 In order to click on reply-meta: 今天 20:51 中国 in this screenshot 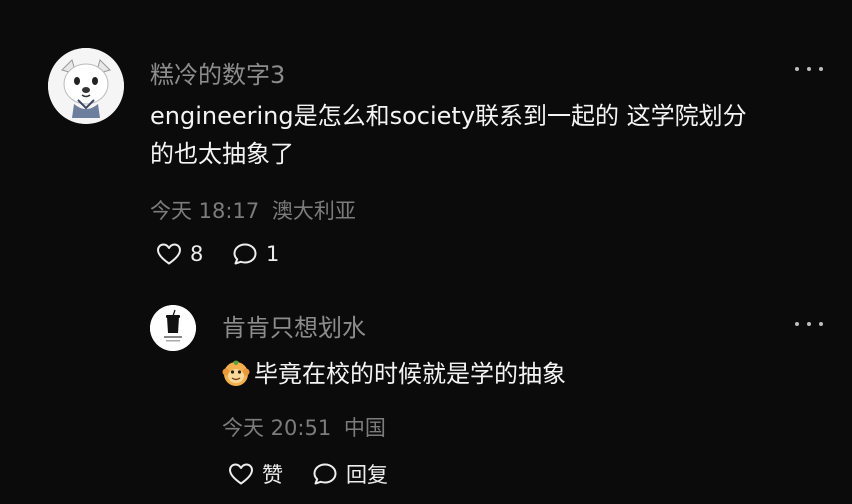, I will do `click(304, 427)`.